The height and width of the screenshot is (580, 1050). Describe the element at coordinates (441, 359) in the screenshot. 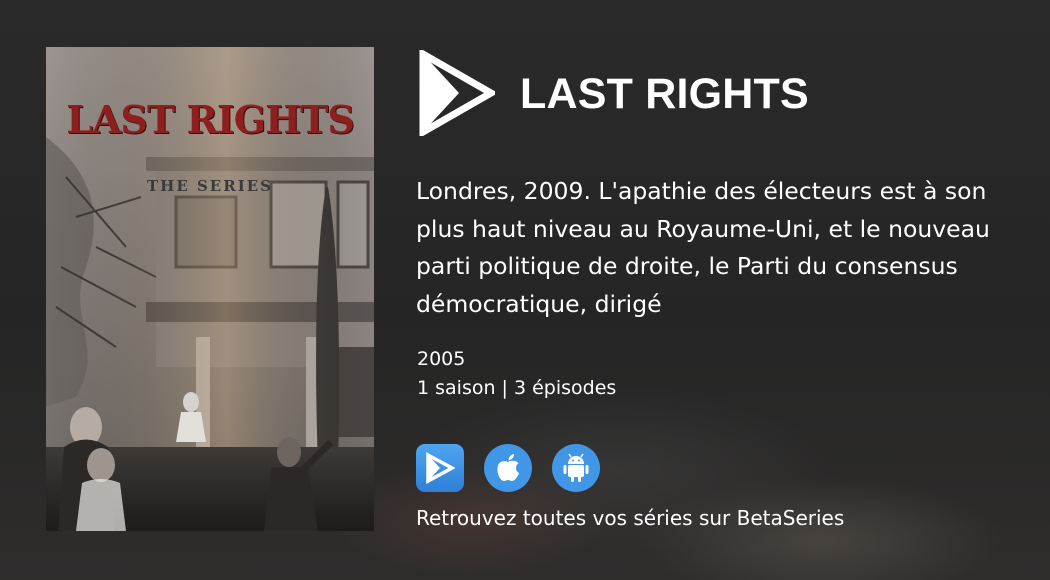

I see `show-year: 2005` at that location.